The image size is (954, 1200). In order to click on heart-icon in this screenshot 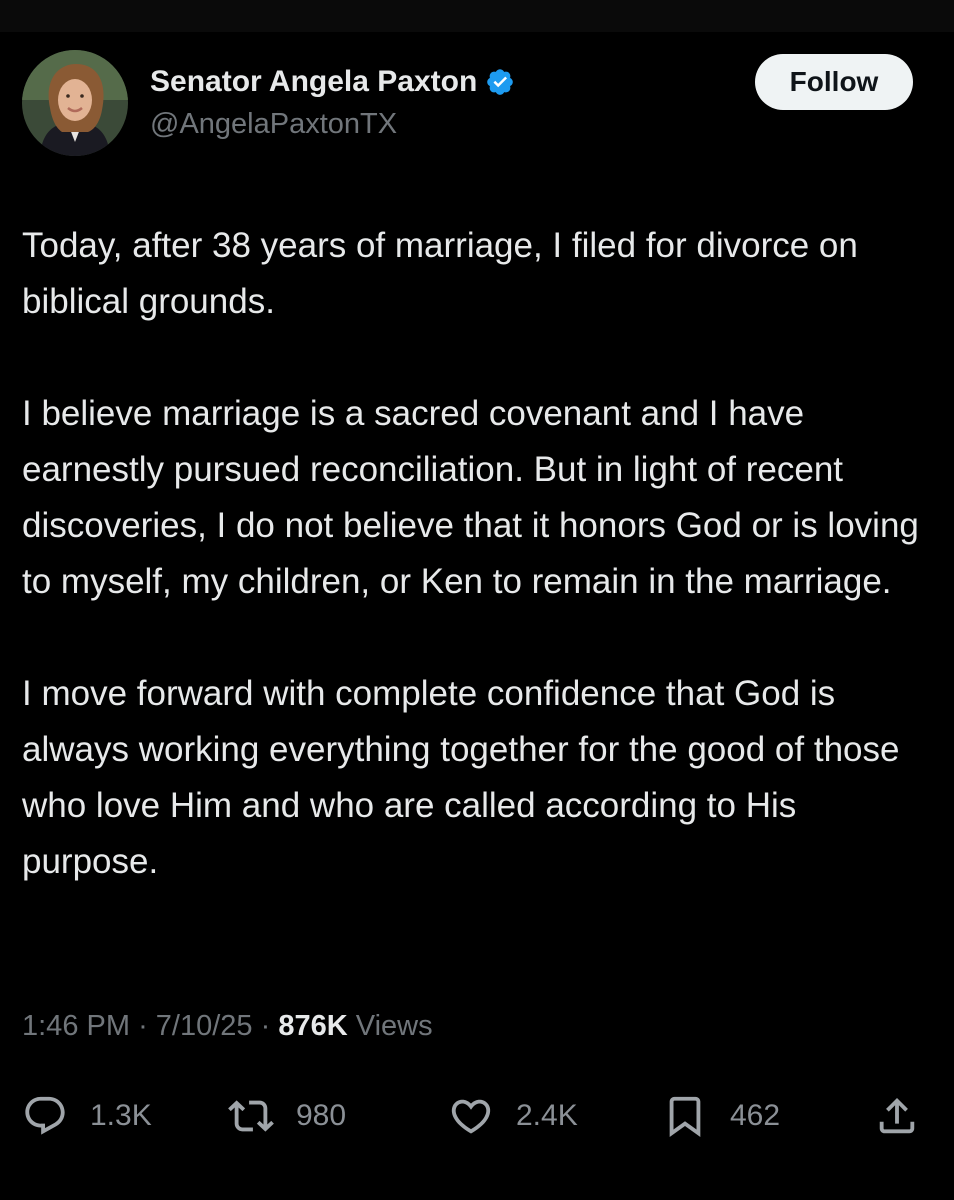, I will do `click(471, 1116)`.